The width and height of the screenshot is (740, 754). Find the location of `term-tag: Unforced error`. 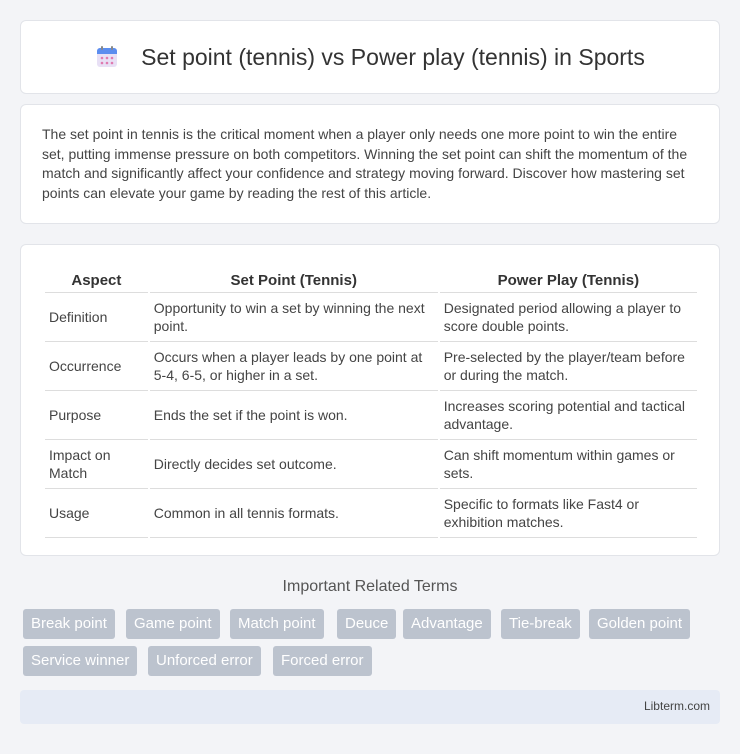

term-tag: Unforced error is located at coordinates (204, 661).